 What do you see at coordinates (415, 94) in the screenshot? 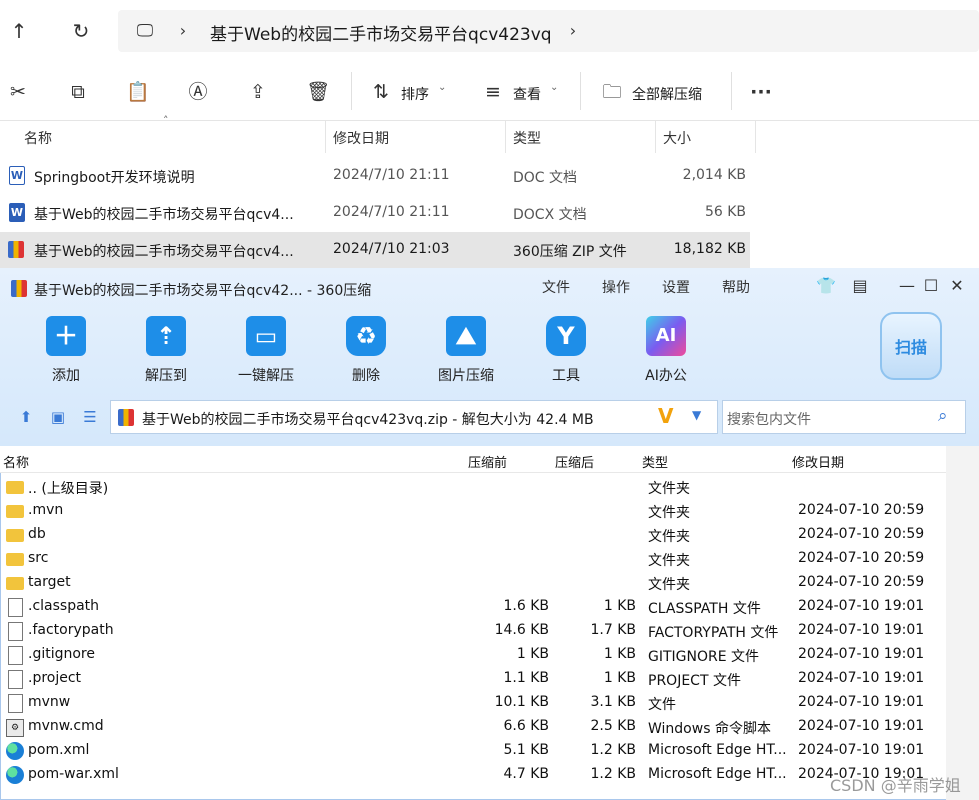
I see `sort-button: 排序` at bounding box center [415, 94].